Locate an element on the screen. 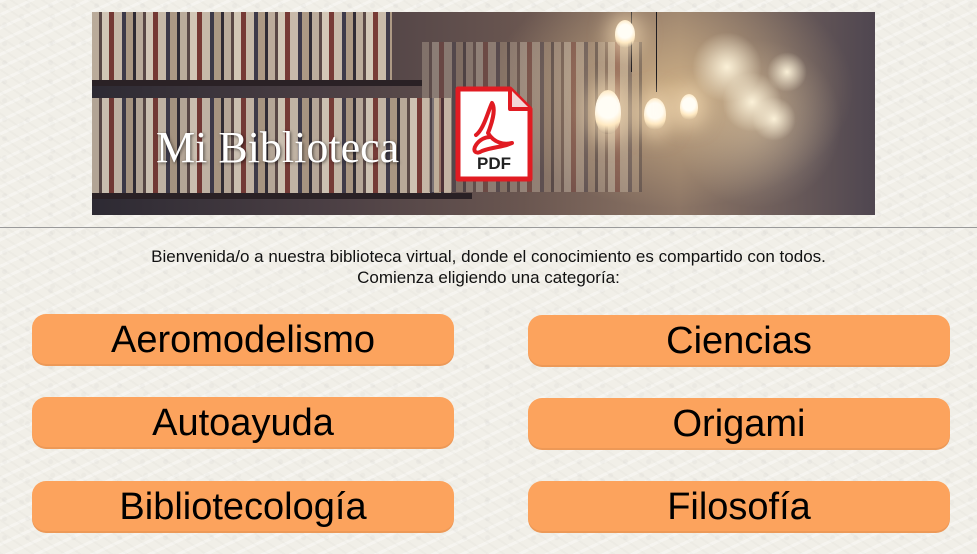  category-label: Ciencias is located at coordinates (739, 340).